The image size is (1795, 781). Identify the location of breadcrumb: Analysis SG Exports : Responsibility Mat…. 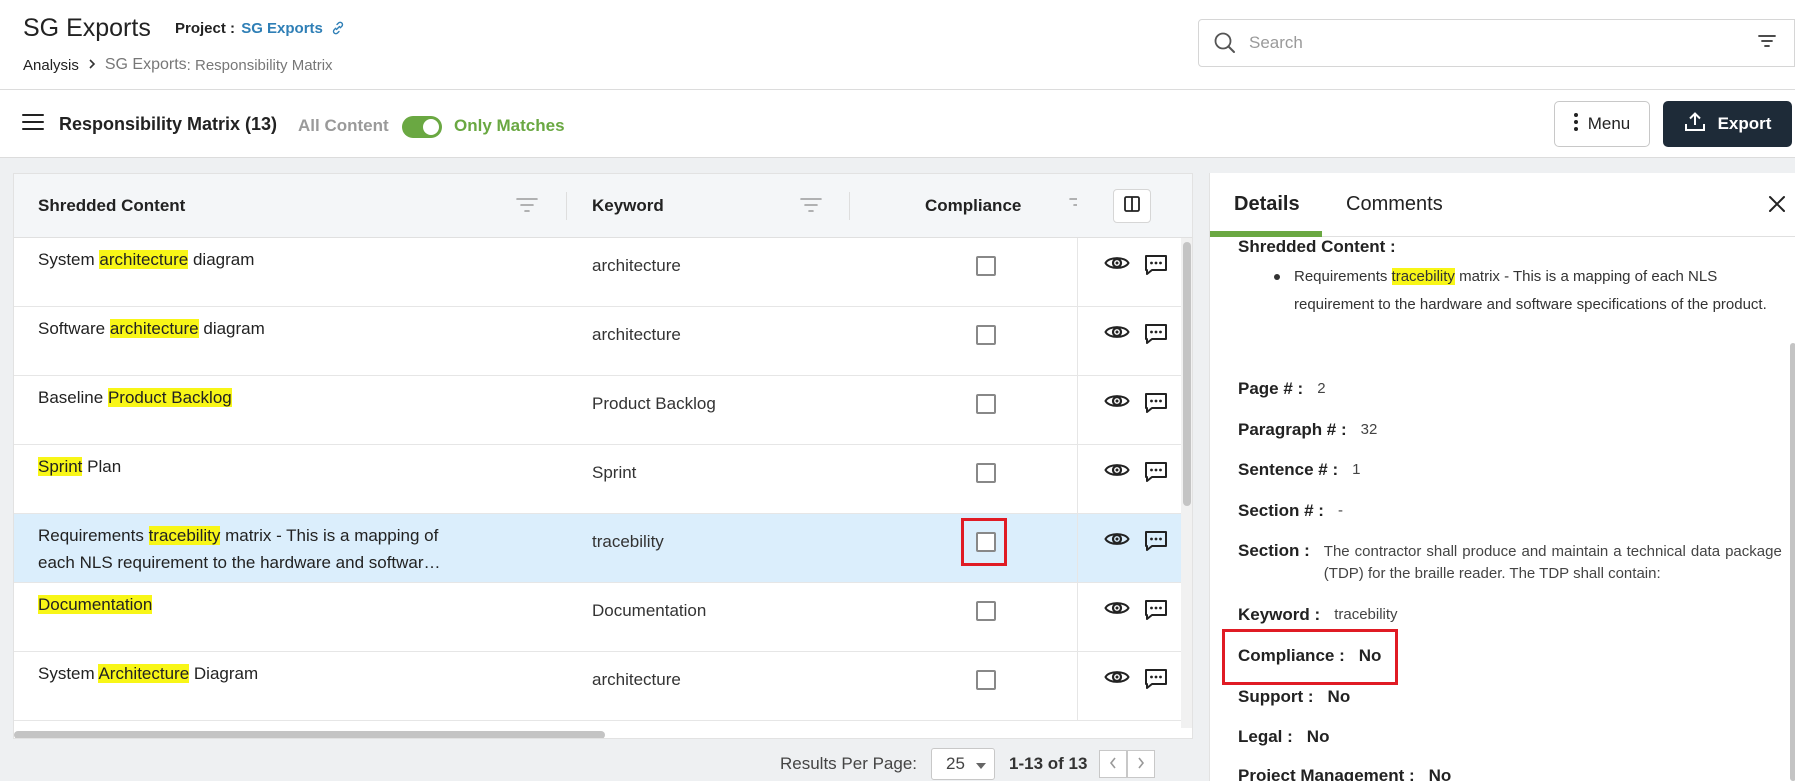
(178, 65).